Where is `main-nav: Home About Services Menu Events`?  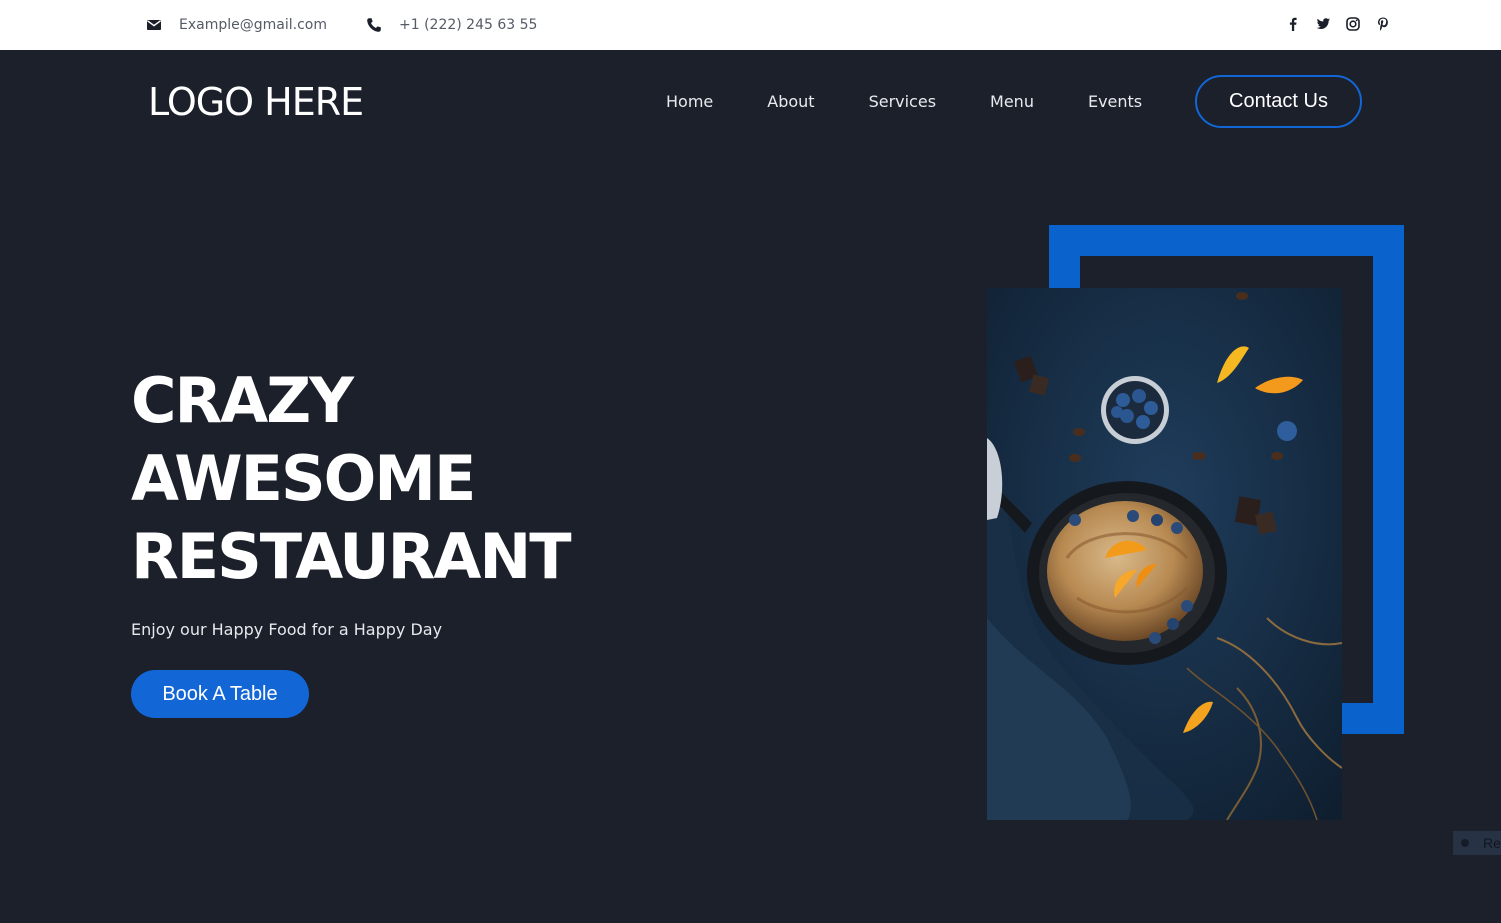
main-nav: Home About Services Menu Events is located at coordinates (931, 102).